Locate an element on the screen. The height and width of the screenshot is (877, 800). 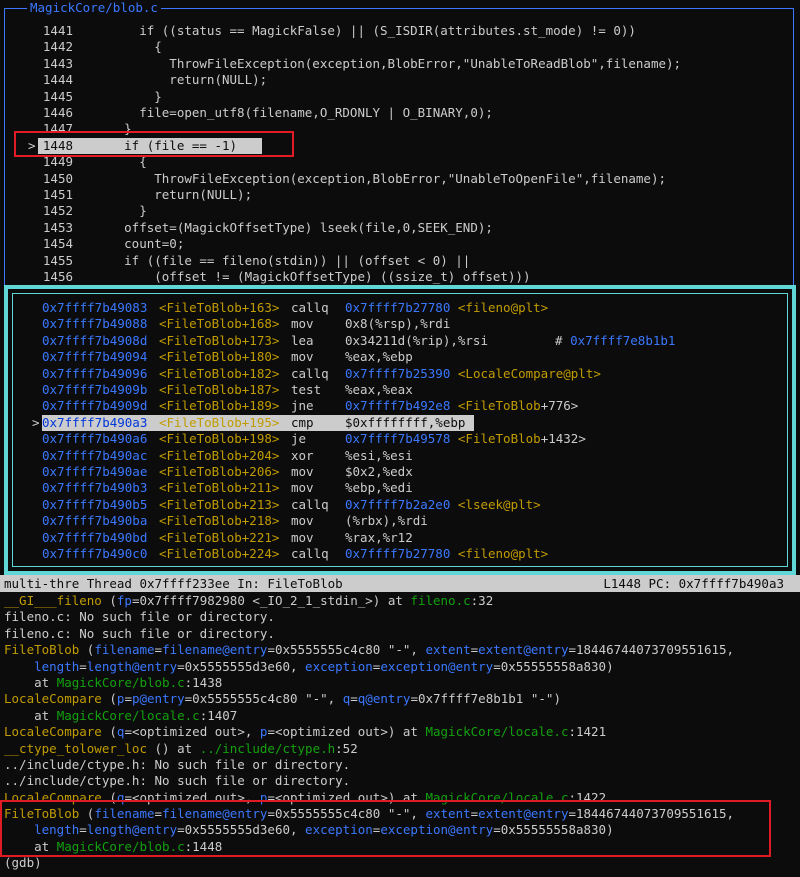
opcode: je is located at coordinates (299, 439).